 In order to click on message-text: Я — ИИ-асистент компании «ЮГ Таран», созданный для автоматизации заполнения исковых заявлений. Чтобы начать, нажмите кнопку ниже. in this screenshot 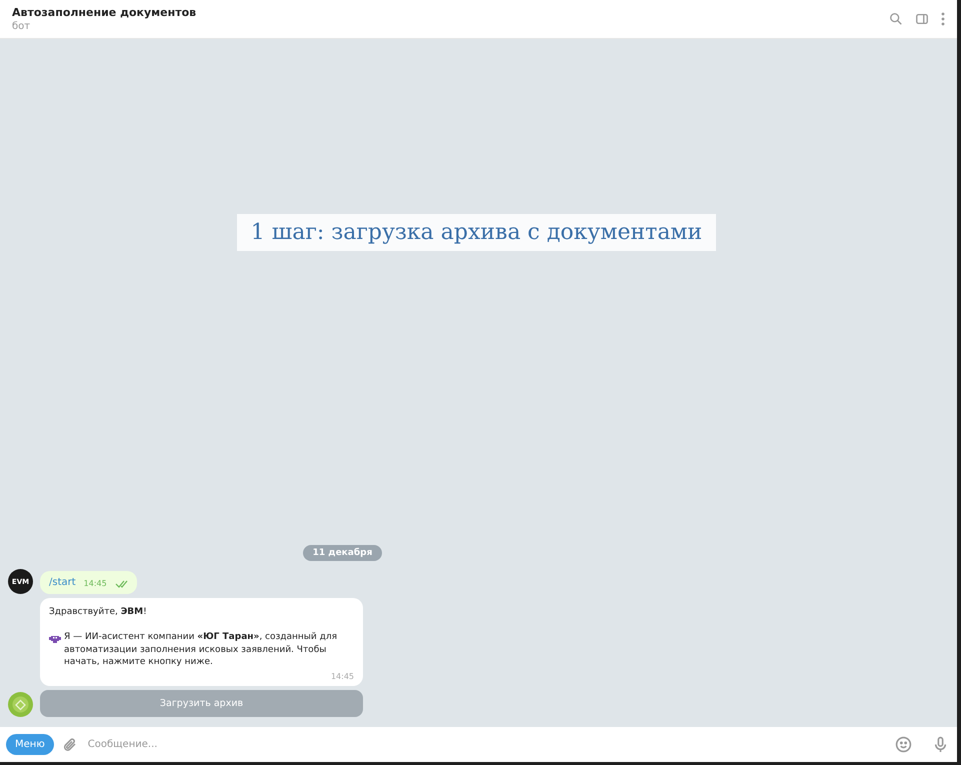, I will do `click(201, 650)`.